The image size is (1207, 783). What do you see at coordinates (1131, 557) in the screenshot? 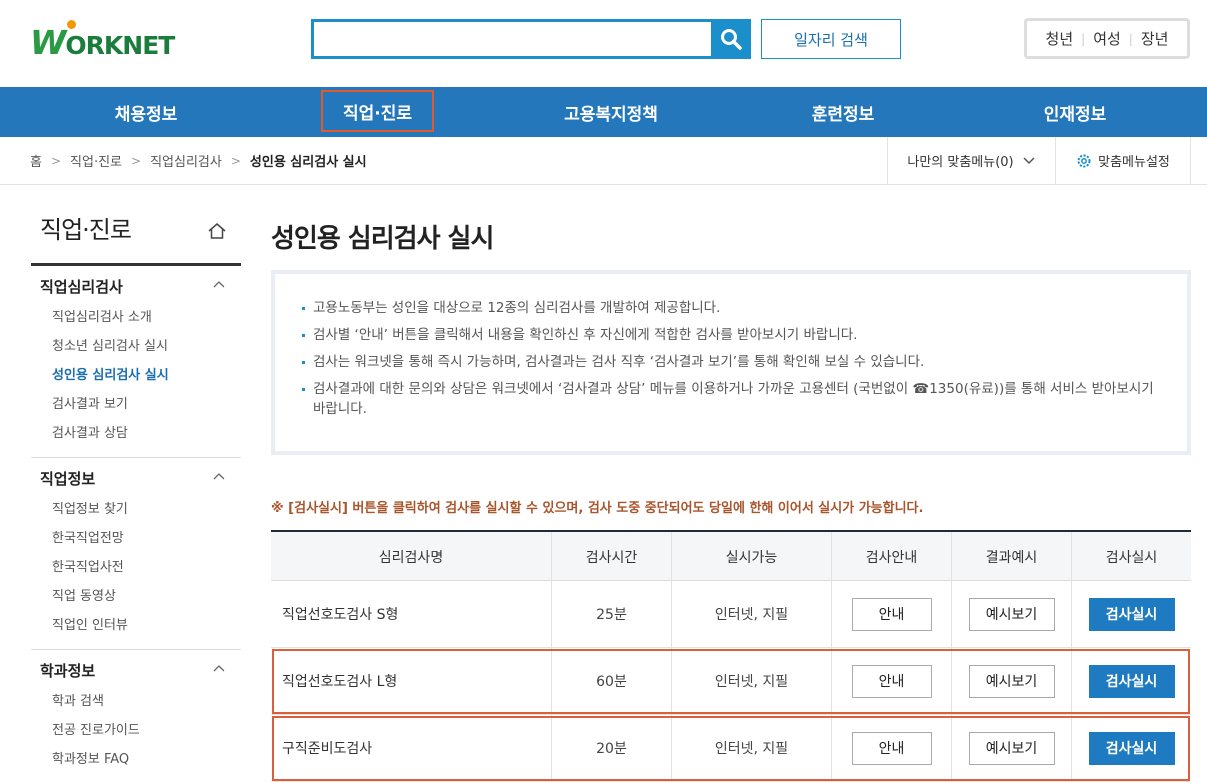
I see `header-start: 검사실시` at bounding box center [1131, 557].